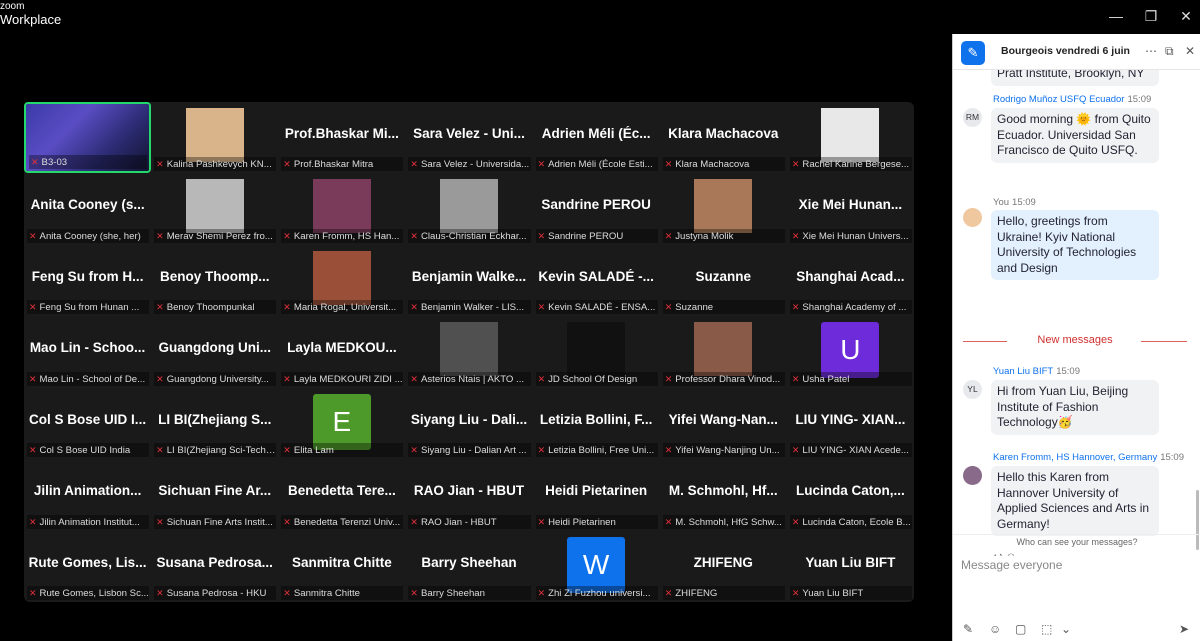 Image resolution: width=1200 pixels, height=641 pixels. I want to click on participant-tile: Prof.Bhaskar Mi... ✕ Prof.Bhaskar Mitra, so click(341, 137).